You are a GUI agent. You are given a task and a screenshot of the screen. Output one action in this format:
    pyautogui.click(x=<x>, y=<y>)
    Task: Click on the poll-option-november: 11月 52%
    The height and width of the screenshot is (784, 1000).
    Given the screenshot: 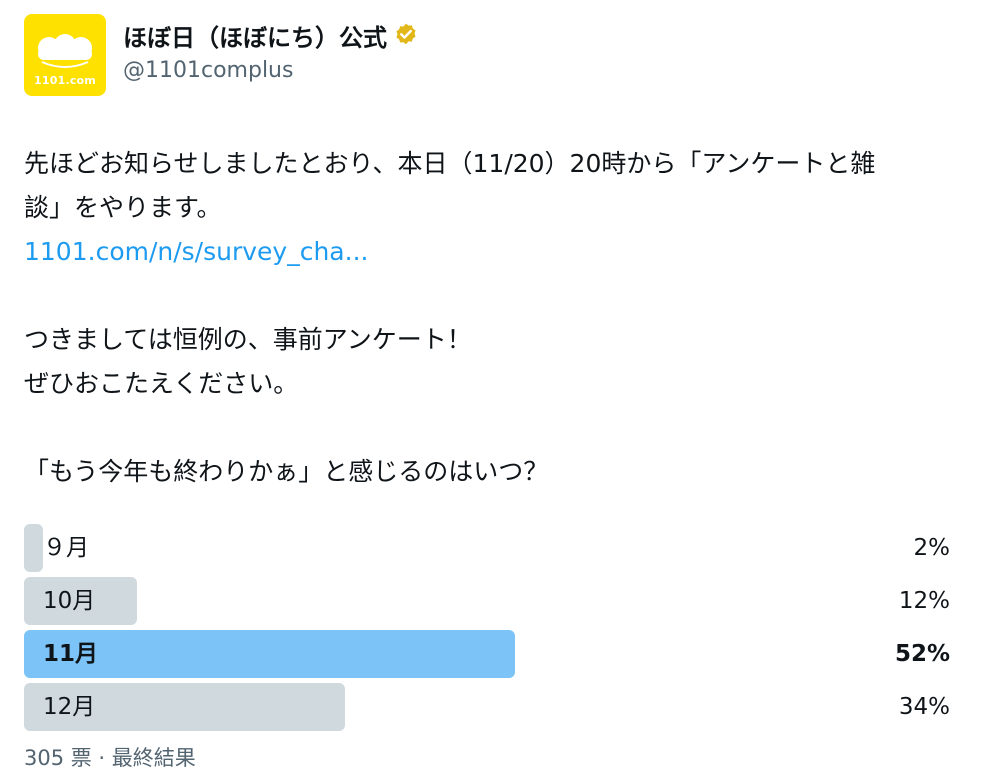 What is the action you would take?
    pyautogui.click(x=487, y=654)
    